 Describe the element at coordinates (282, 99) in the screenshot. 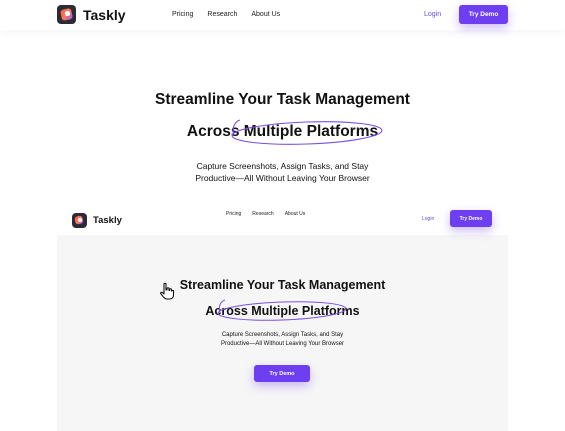

I see `hero-title-line1: Streamline Your Task Management` at that location.